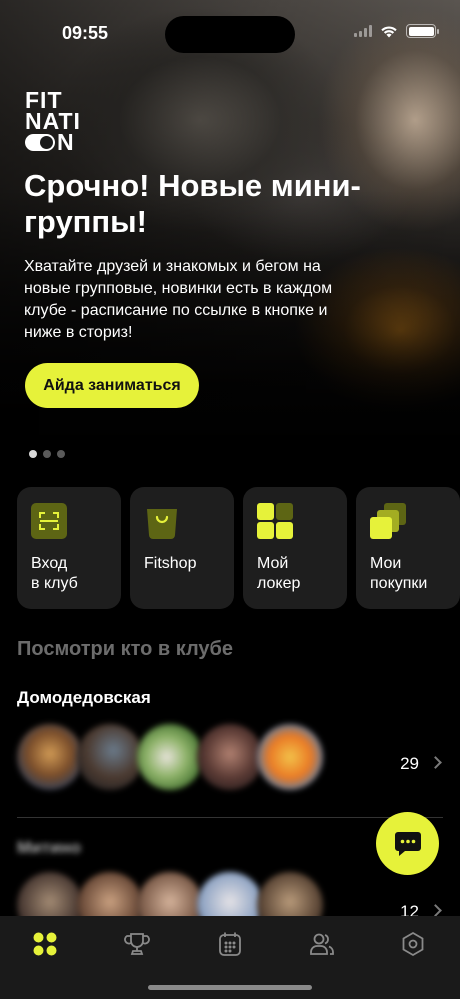 The height and width of the screenshot is (999, 460). I want to click on tab-settings, so click(413, 944).